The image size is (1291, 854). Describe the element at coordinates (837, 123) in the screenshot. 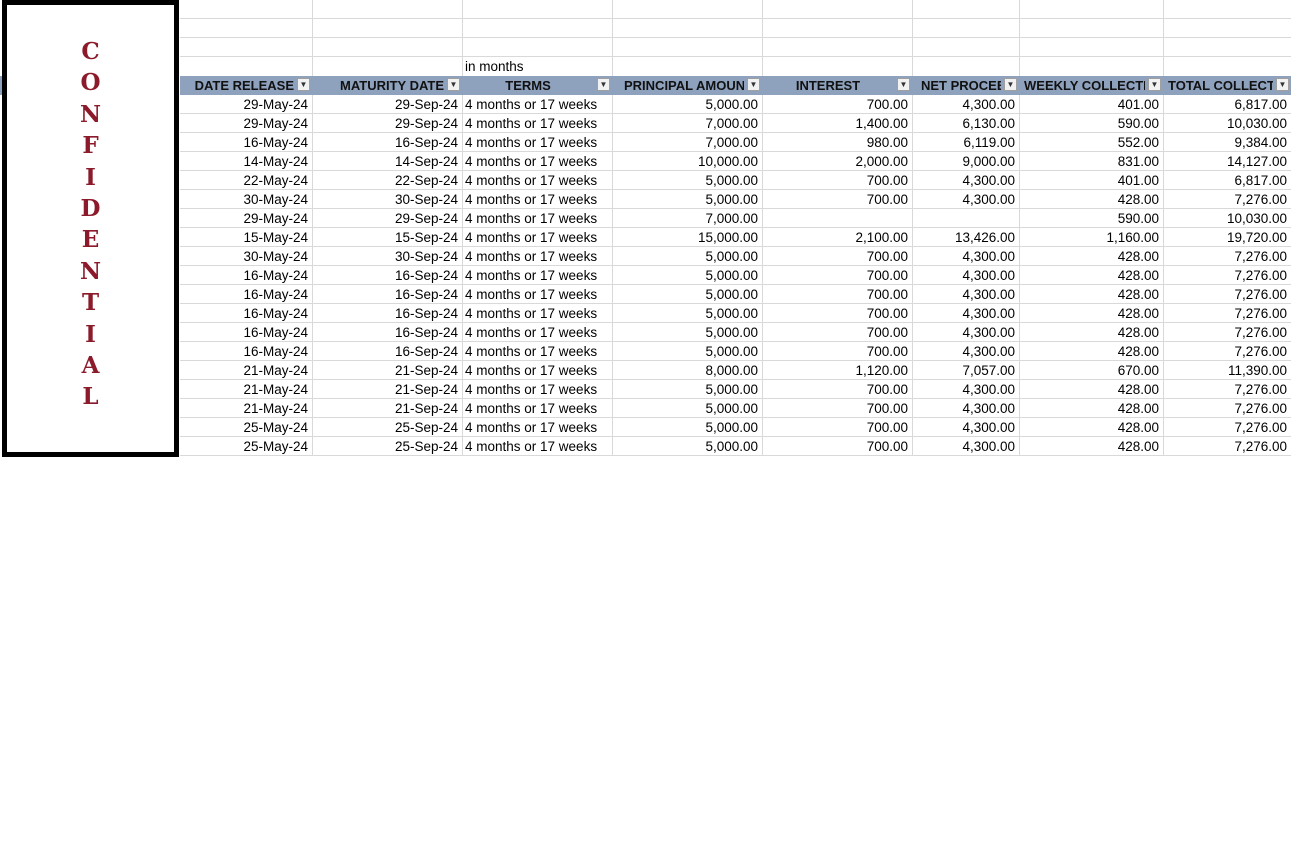

I see `cell-interest: 1,400.00` at that location.